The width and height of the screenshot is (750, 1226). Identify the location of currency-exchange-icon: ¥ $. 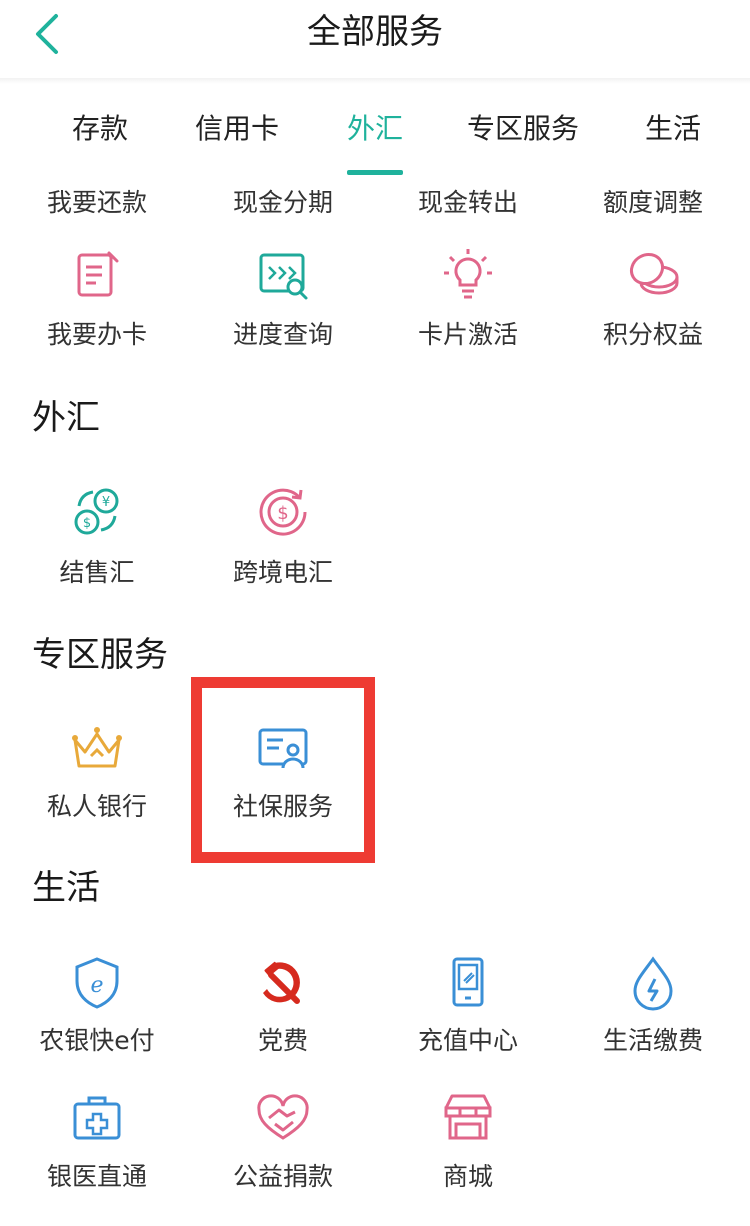
(97, 512).